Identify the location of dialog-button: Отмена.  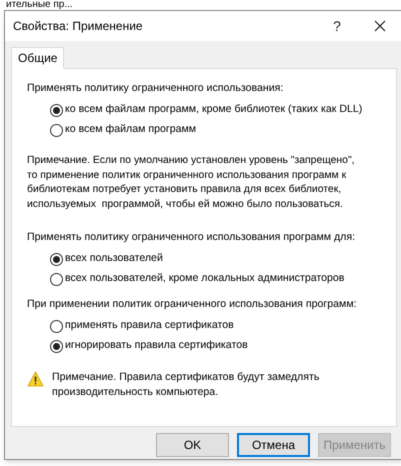
(273, 445).